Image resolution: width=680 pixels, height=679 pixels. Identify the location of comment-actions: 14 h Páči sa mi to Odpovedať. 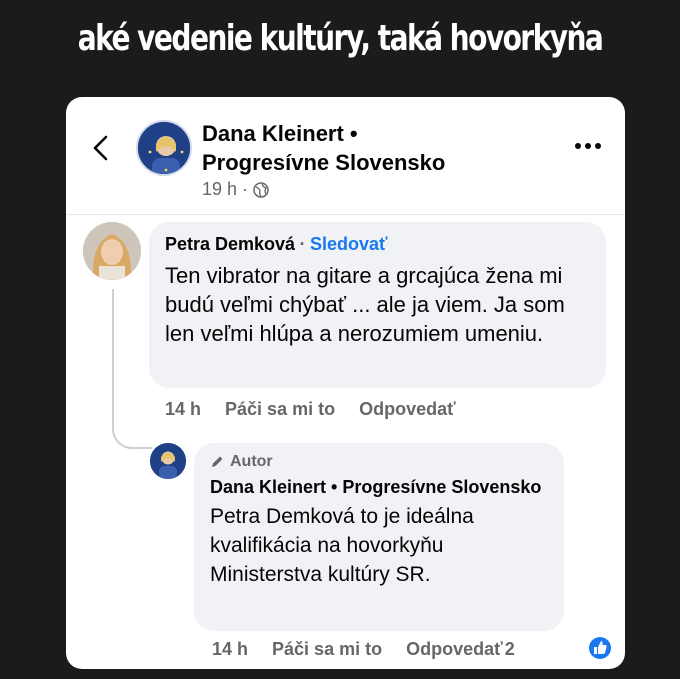
(310, 409).